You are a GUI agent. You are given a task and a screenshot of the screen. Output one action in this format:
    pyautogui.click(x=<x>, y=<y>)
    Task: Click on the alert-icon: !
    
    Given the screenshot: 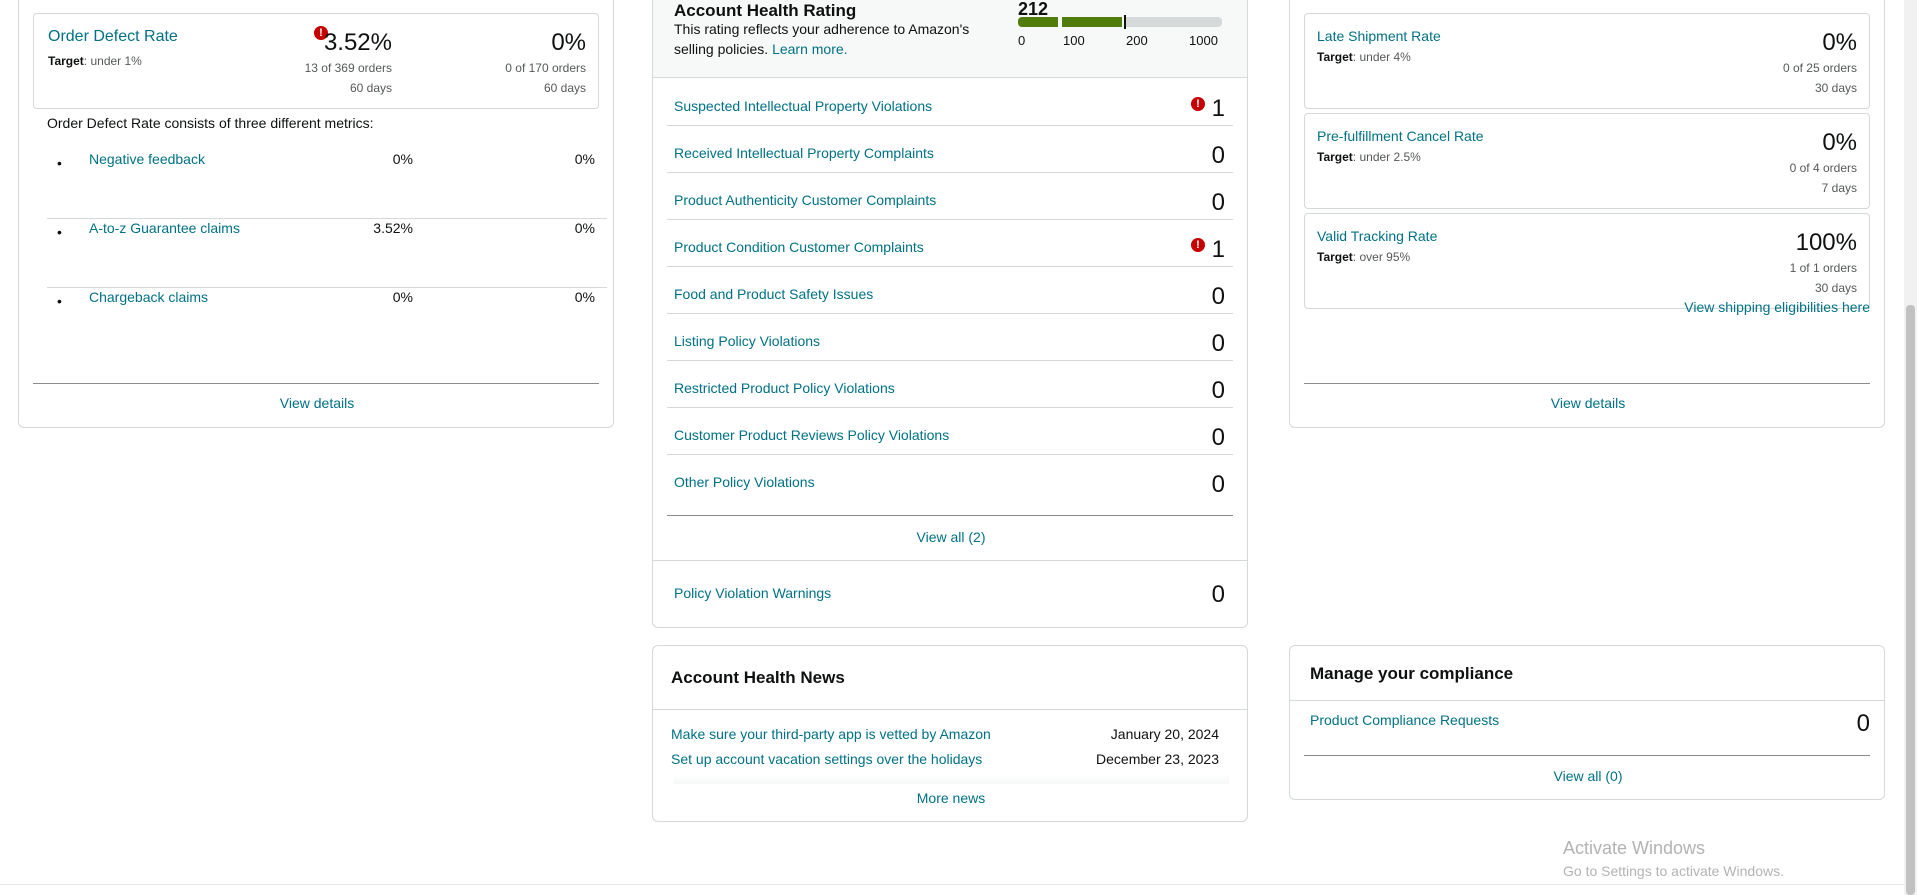 What is the action you would take?
    pyautogui.click(x=1198, y=245)
    